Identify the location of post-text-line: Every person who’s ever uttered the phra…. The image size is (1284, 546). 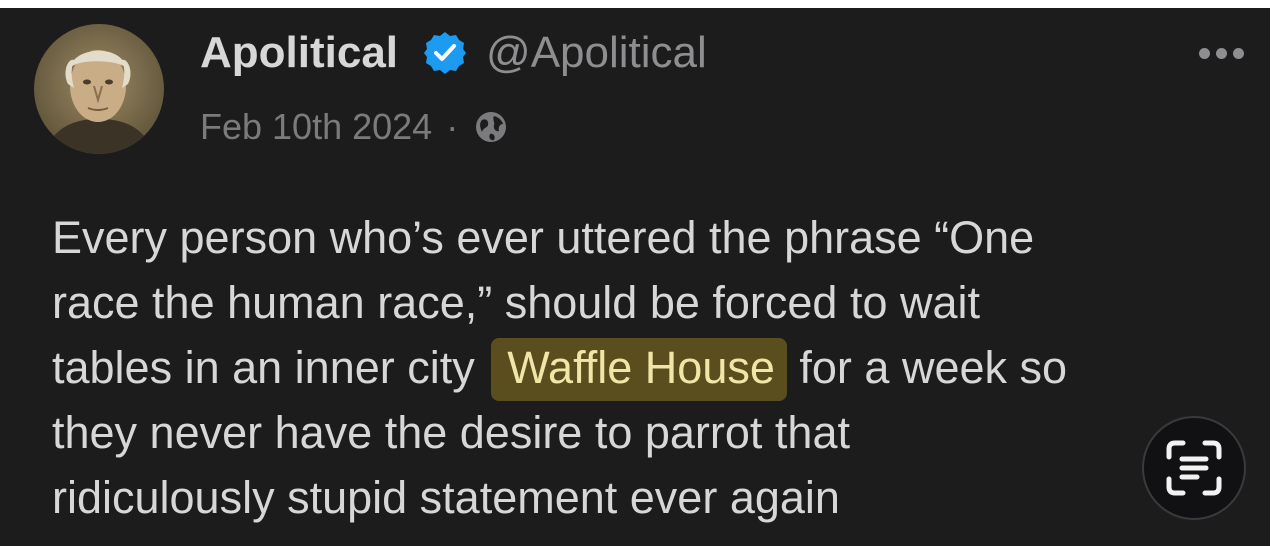
(543, 237).